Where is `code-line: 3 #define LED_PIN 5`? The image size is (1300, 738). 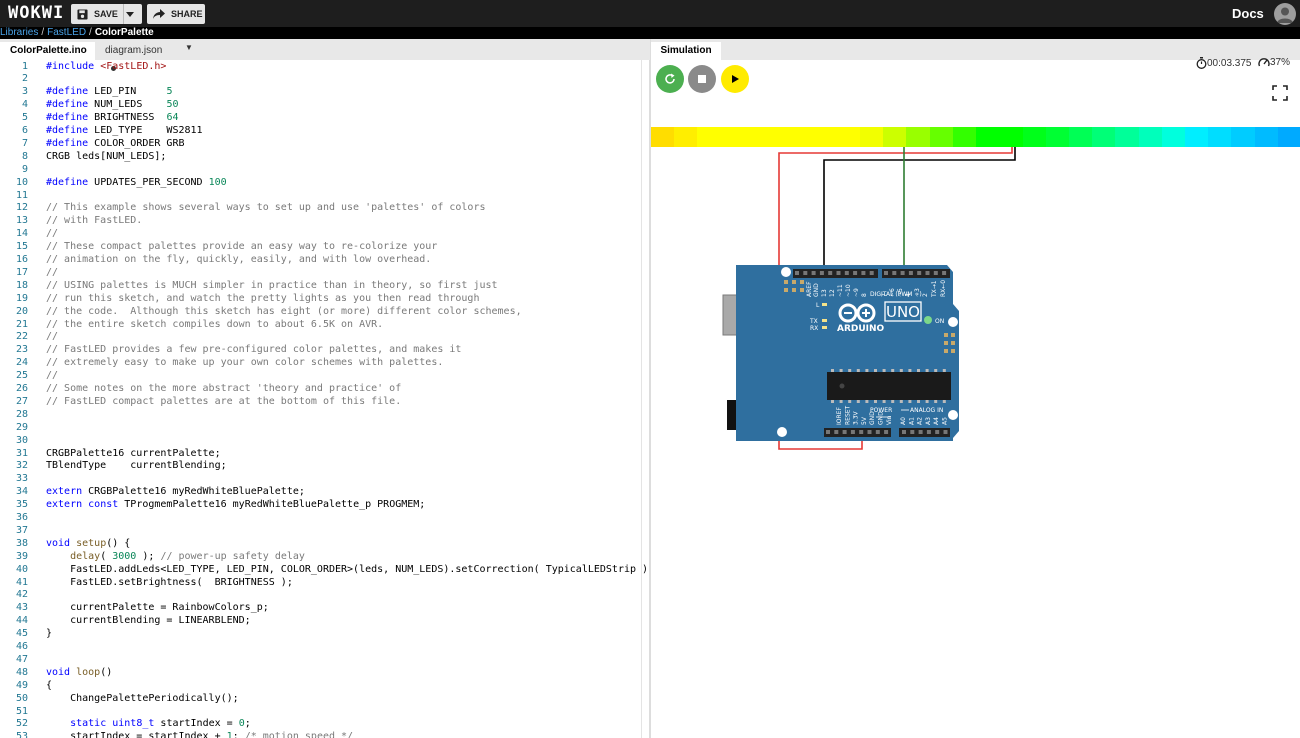 code-line: 3 #define LED_PIN 5 is located at coordinates (320, 91).